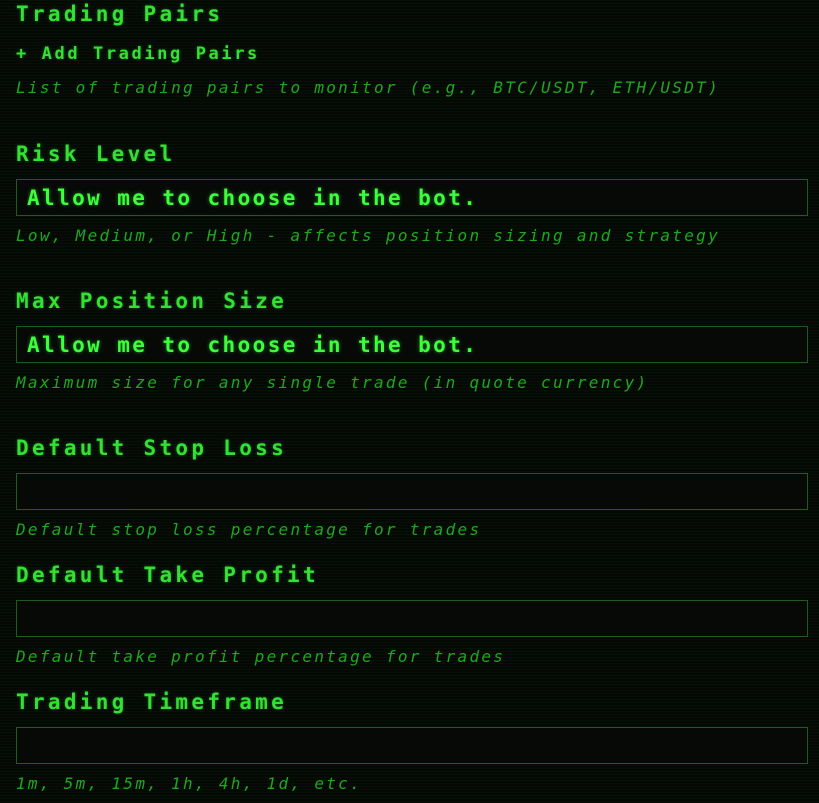 Image resolution: width=819 pixels, height=803 pixels. Describe the element at coordinates (120, 14) in the screenshot. I see `trading-pairs-label: Trading Pairs` at that location.